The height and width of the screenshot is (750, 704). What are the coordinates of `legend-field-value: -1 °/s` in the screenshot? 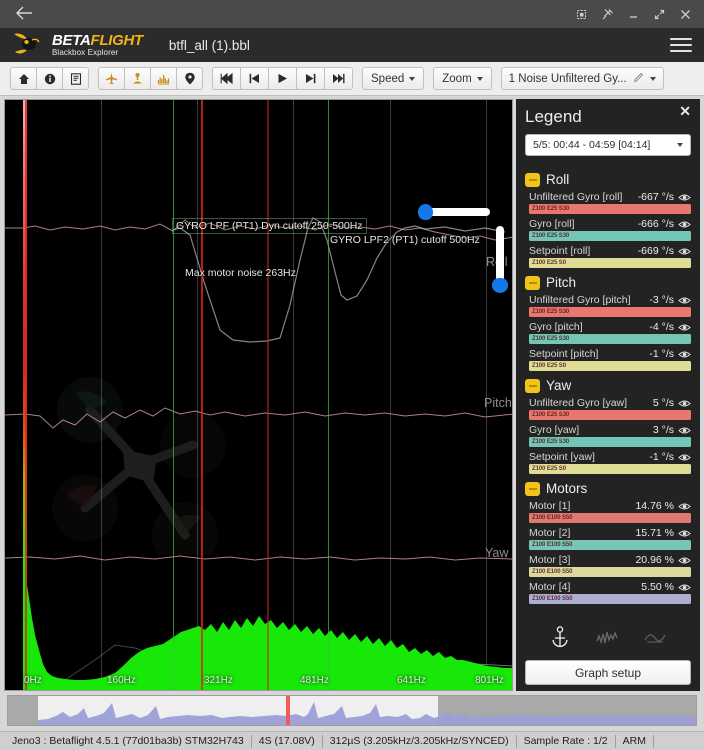 It's located at (661, 354).